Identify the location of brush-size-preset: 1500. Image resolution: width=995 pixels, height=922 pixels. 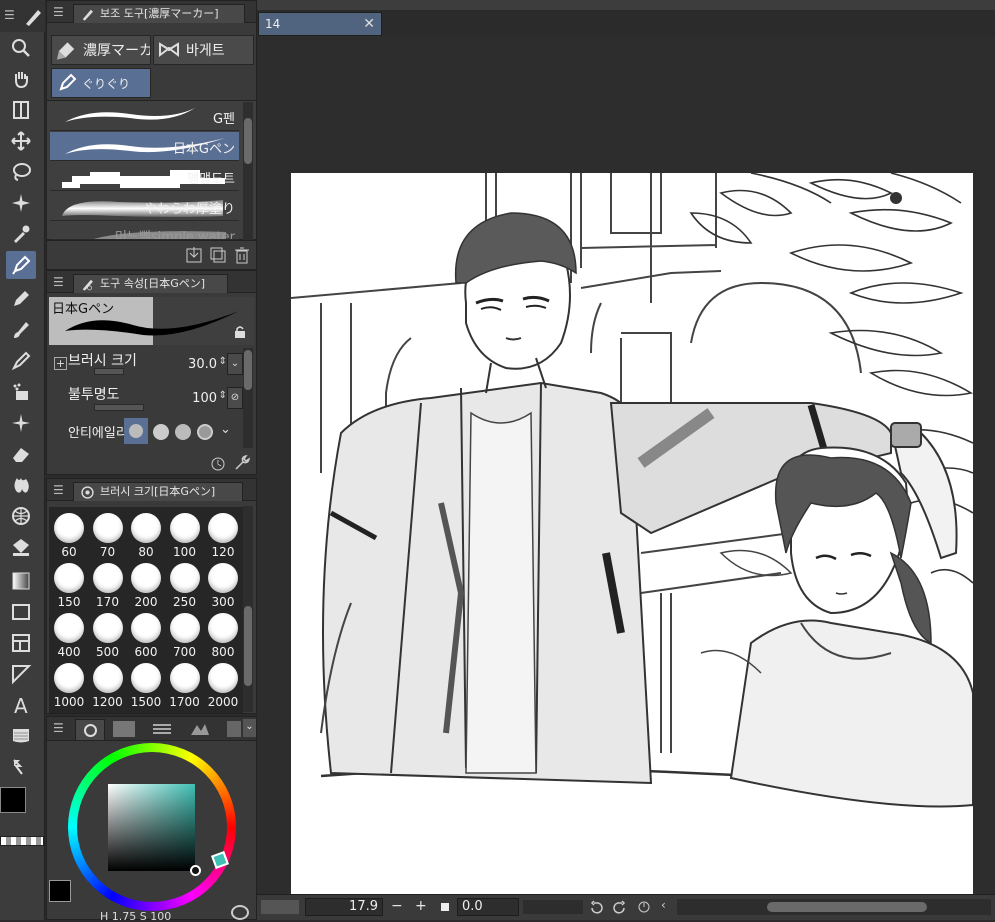
(146, 684).